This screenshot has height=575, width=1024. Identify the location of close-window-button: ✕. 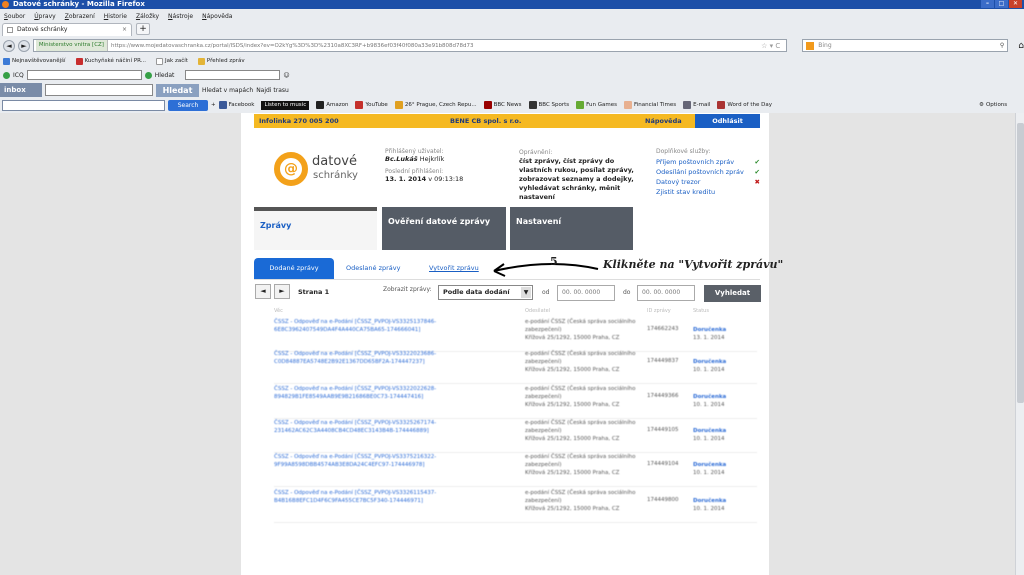
(1015, 4).